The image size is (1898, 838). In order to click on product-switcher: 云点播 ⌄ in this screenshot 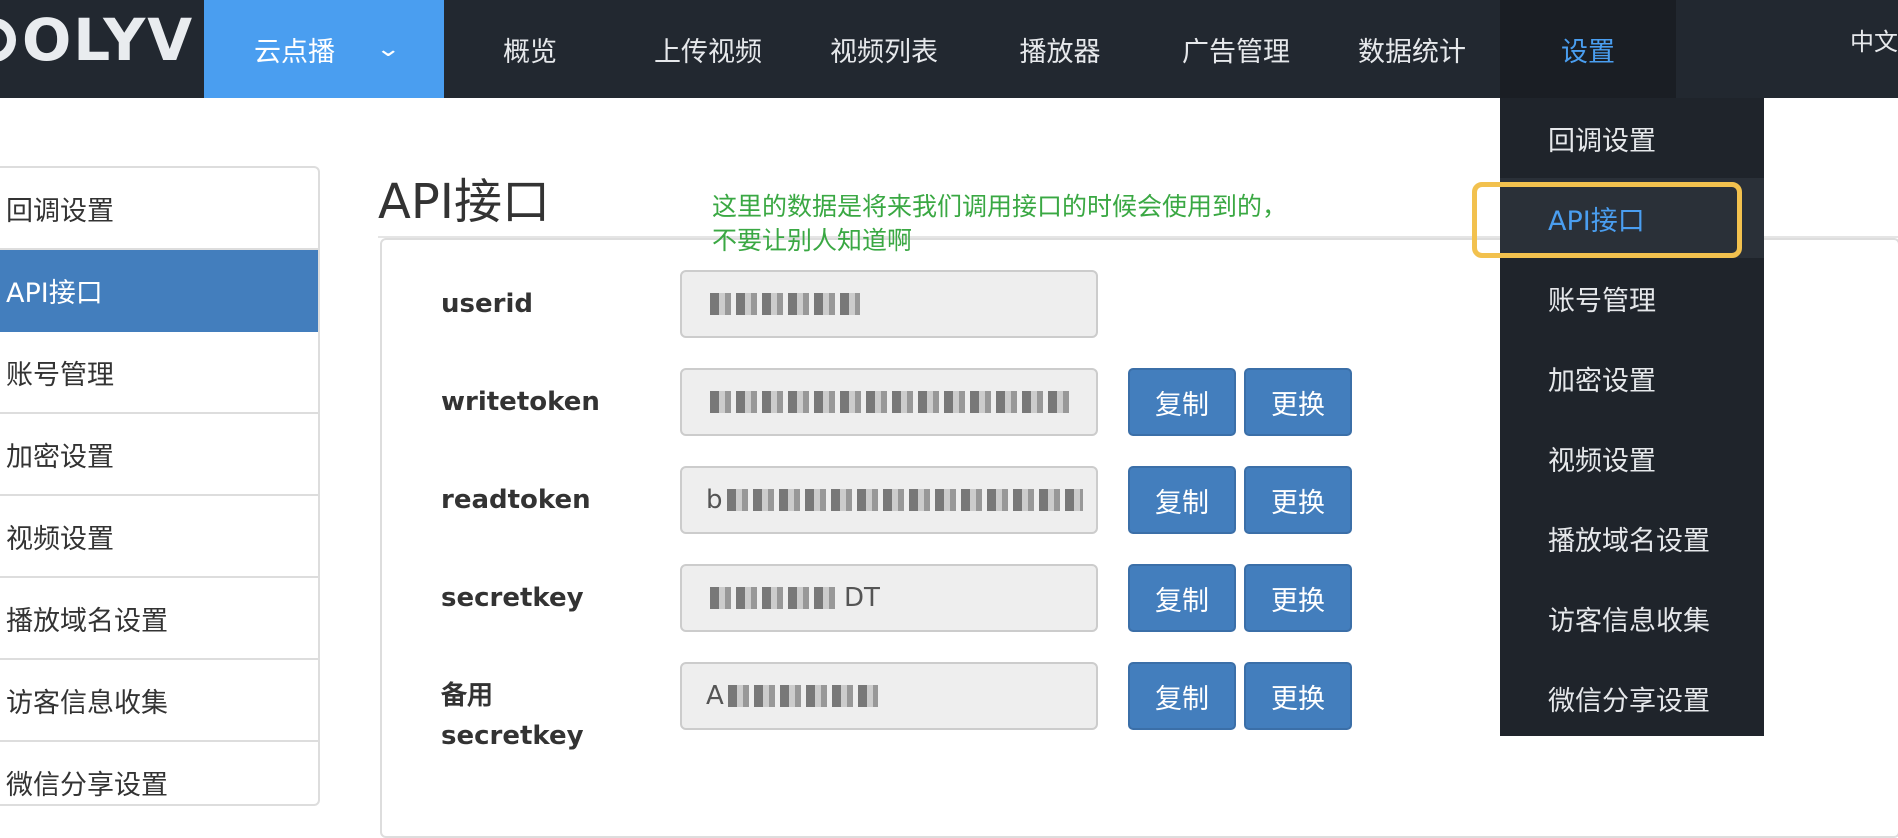, I will do `click(324, 49)`.